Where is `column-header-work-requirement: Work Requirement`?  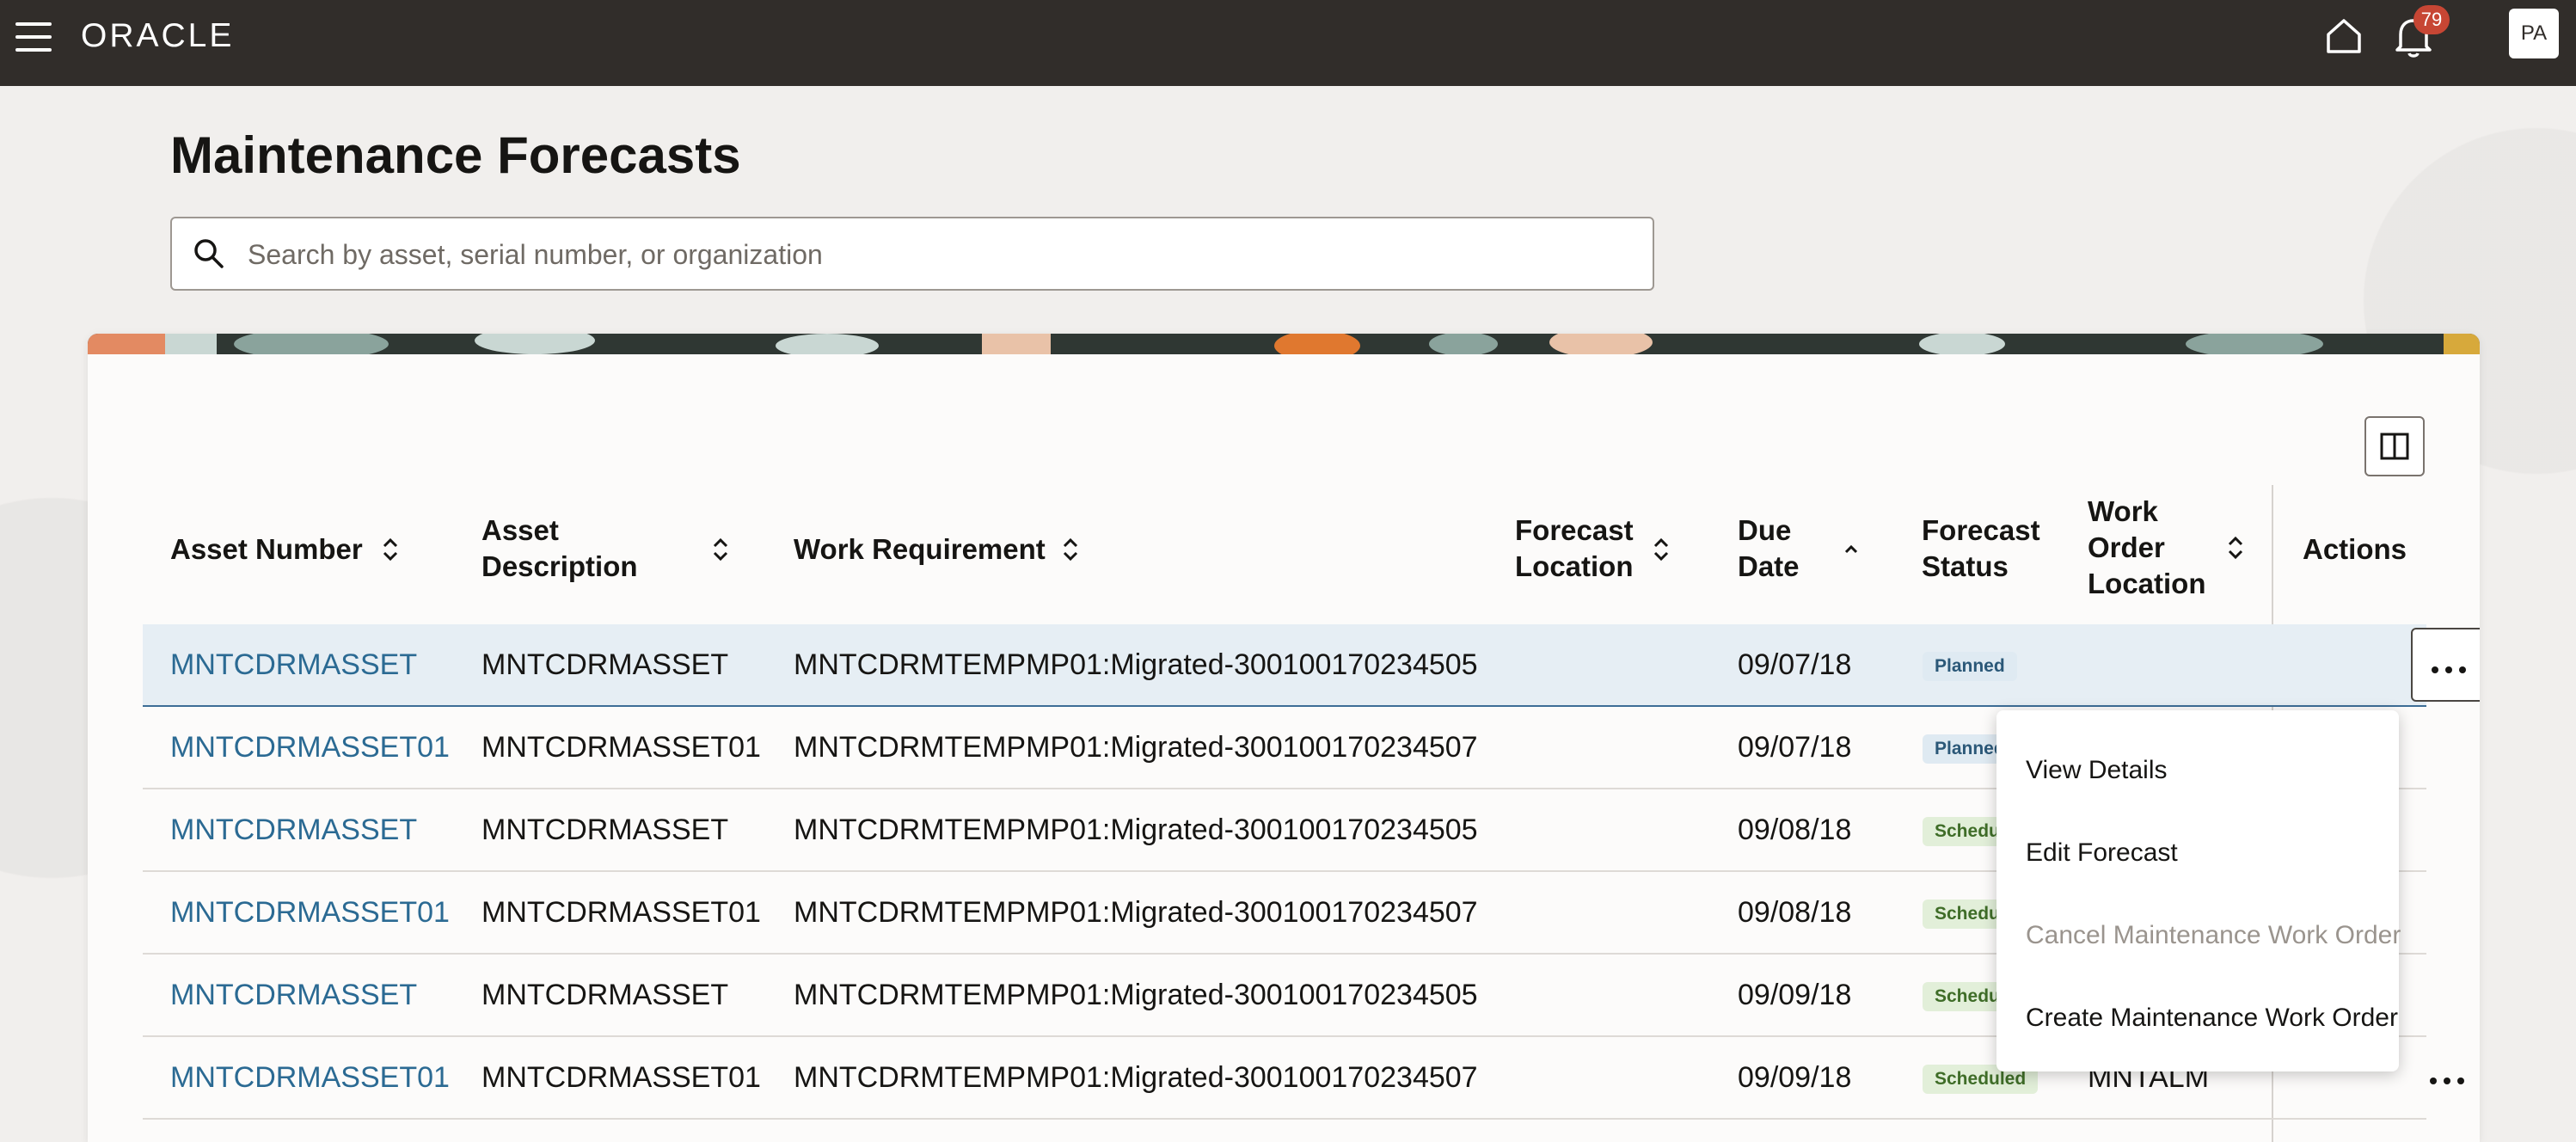 column-header-work-requirement: Work Requirement is located at coordinates (966, 549).